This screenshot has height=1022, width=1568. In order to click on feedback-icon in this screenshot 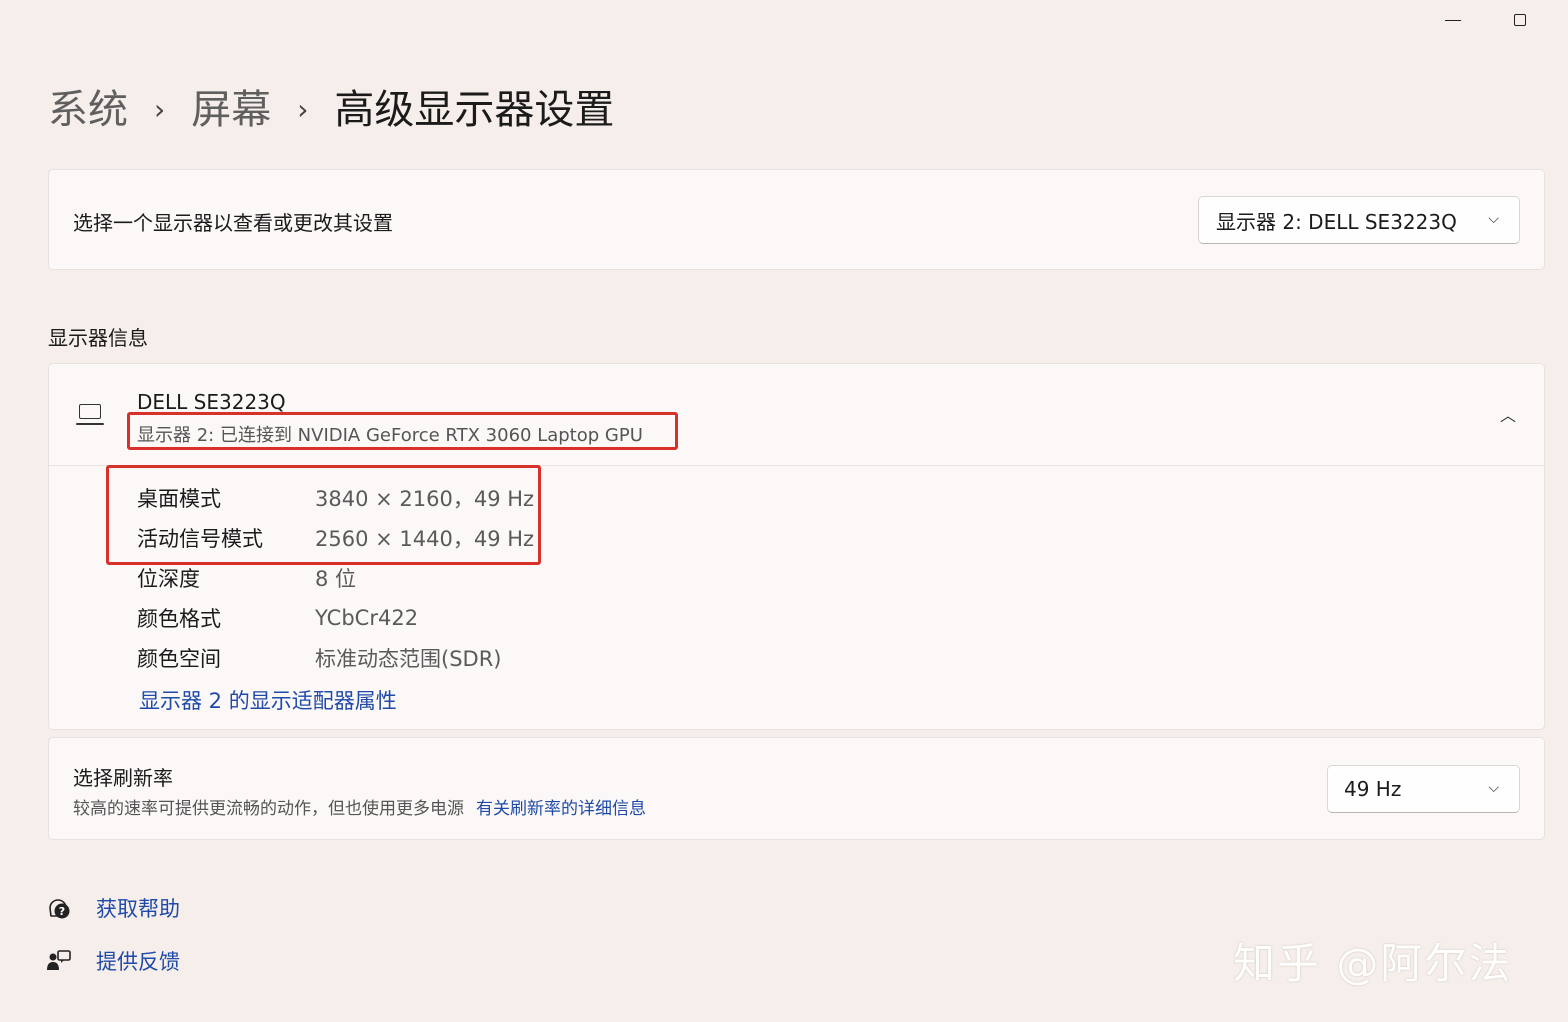, I will do `click(59, 961)`.